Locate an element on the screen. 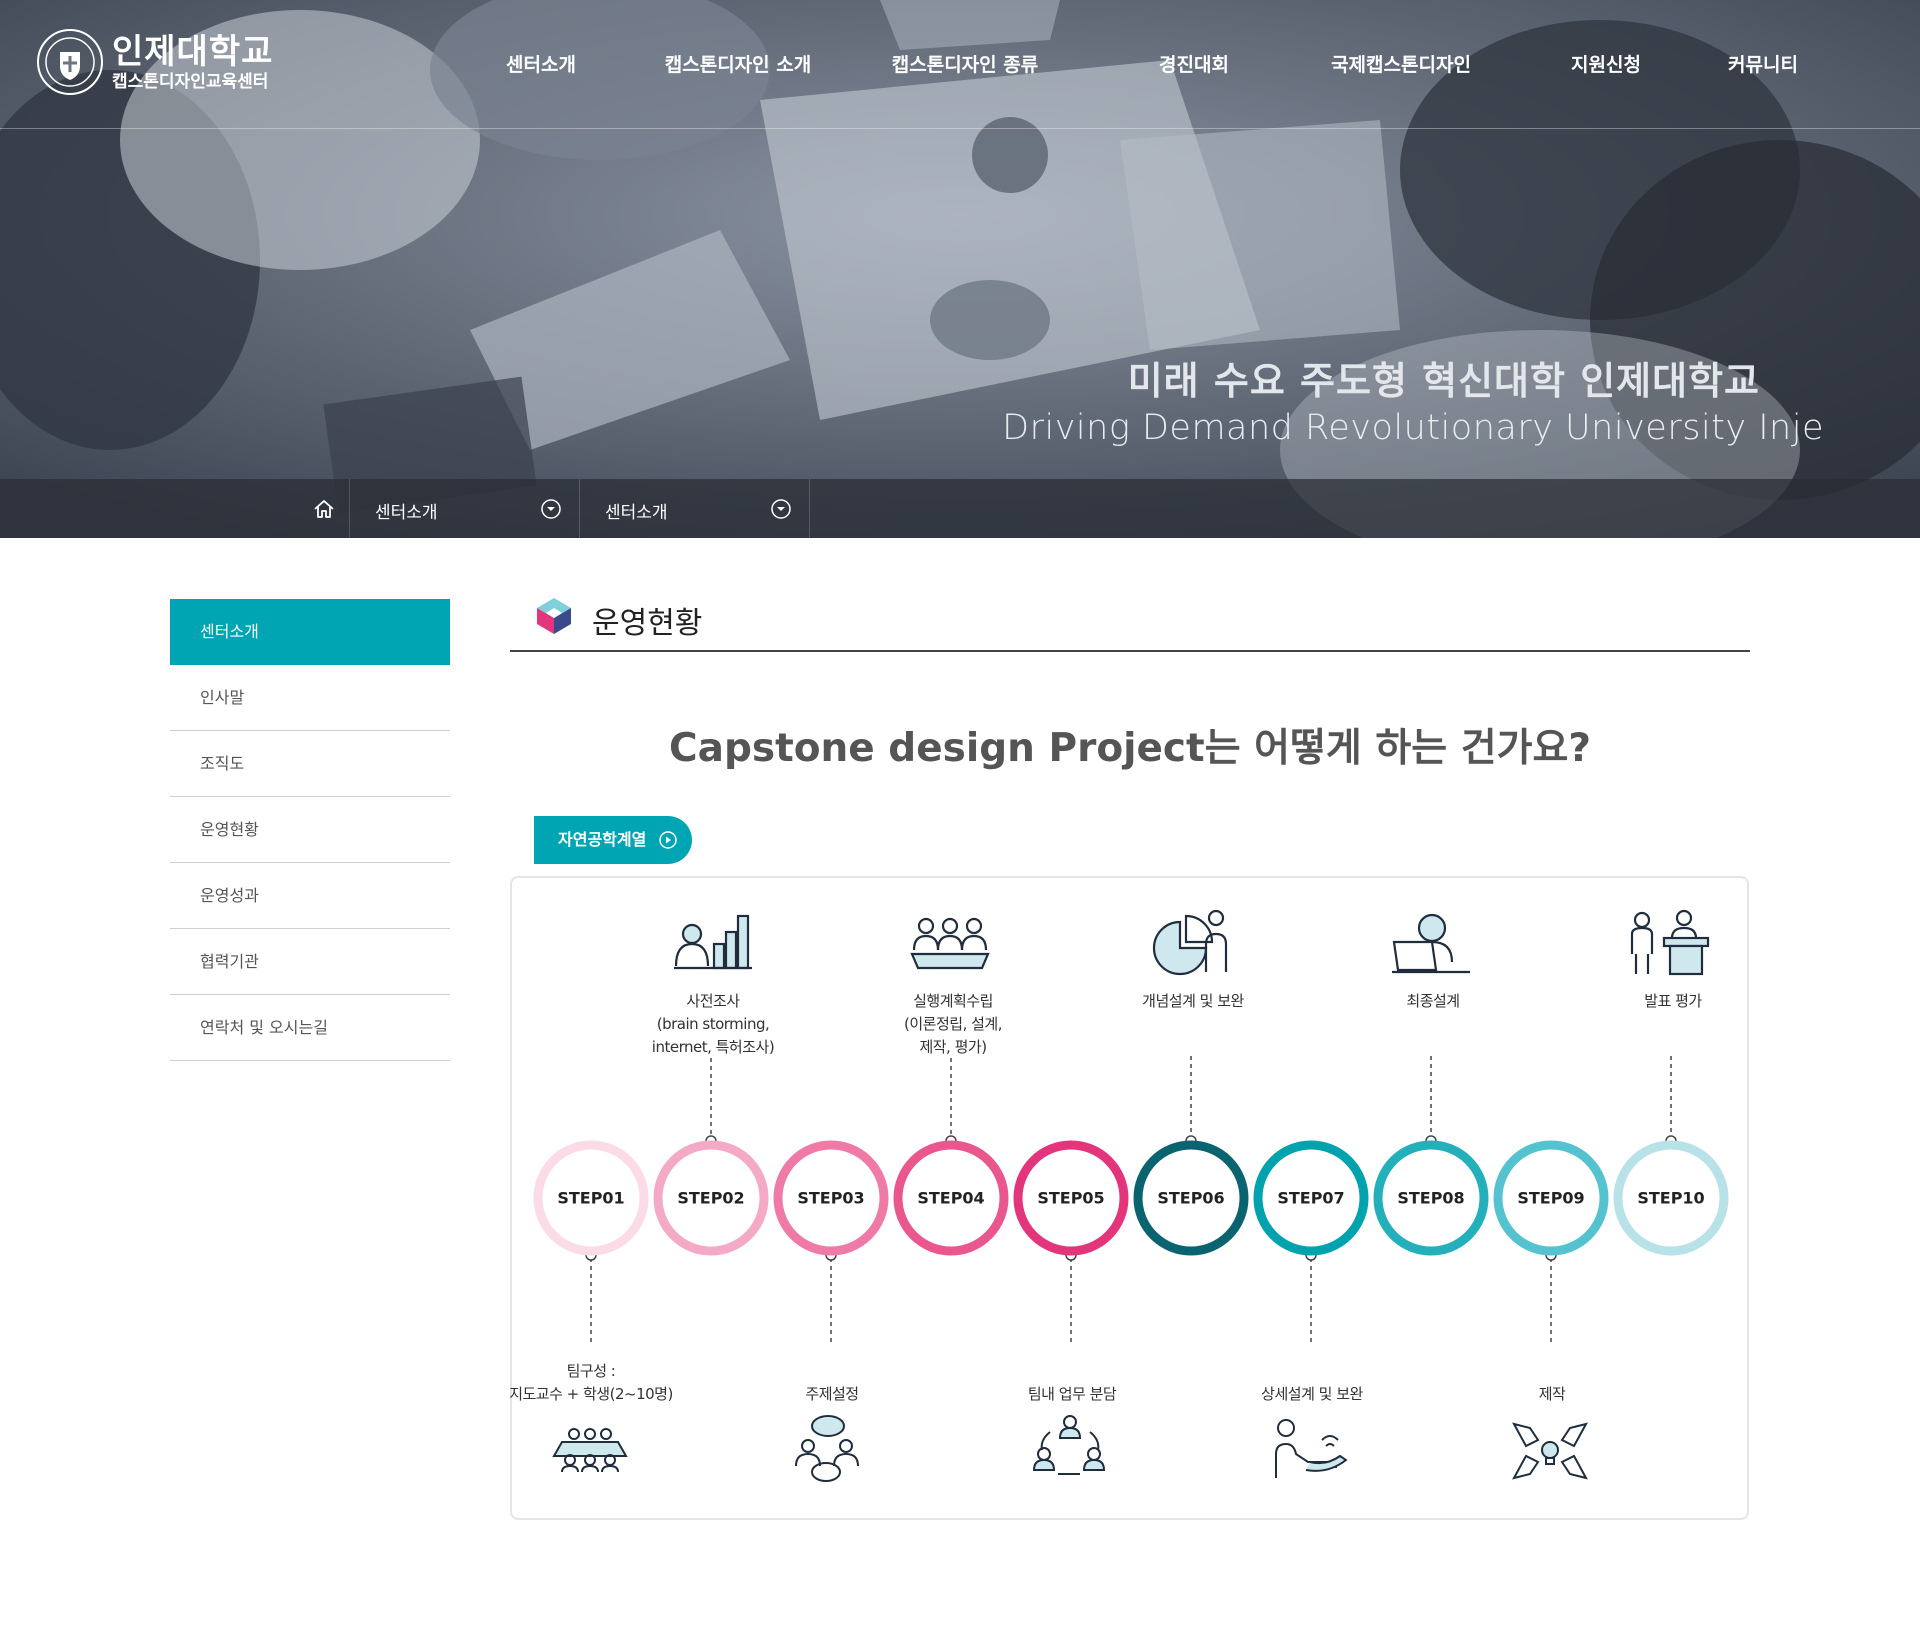 Image resolution: width=1920 pixels, height=1628 pixels. step-label-10: STEP10 is located at coordinates (1671, 1198).